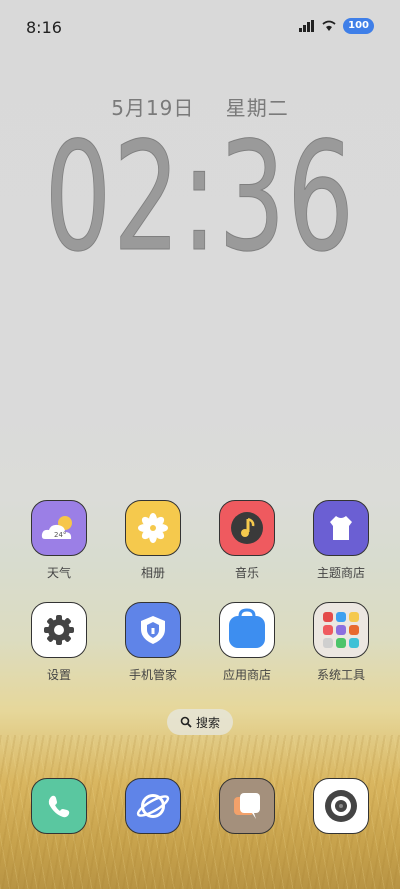 The image size is (400, 889). What do you see at coordinates (60, 535) in the screenshot?
I see `svg-text: 24°` at bounding box center [60, 535].